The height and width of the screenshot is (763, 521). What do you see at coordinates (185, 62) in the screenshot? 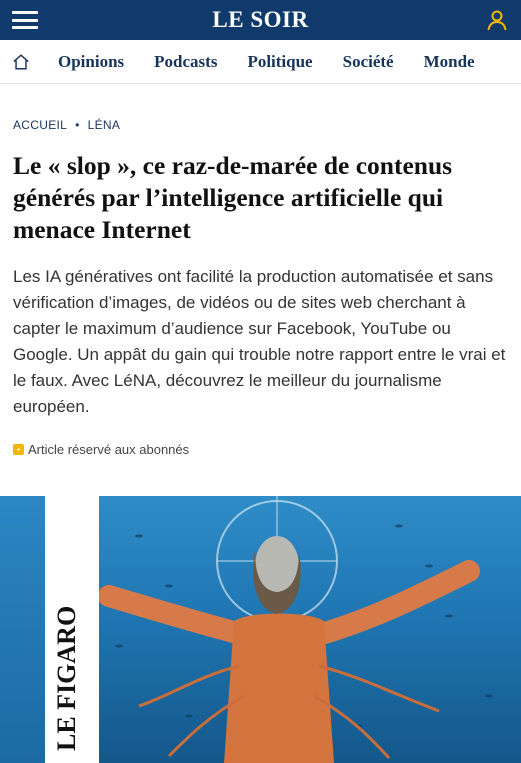
I see `nav-item-podcasts: Podcasts` at bounding box center [185, 62].